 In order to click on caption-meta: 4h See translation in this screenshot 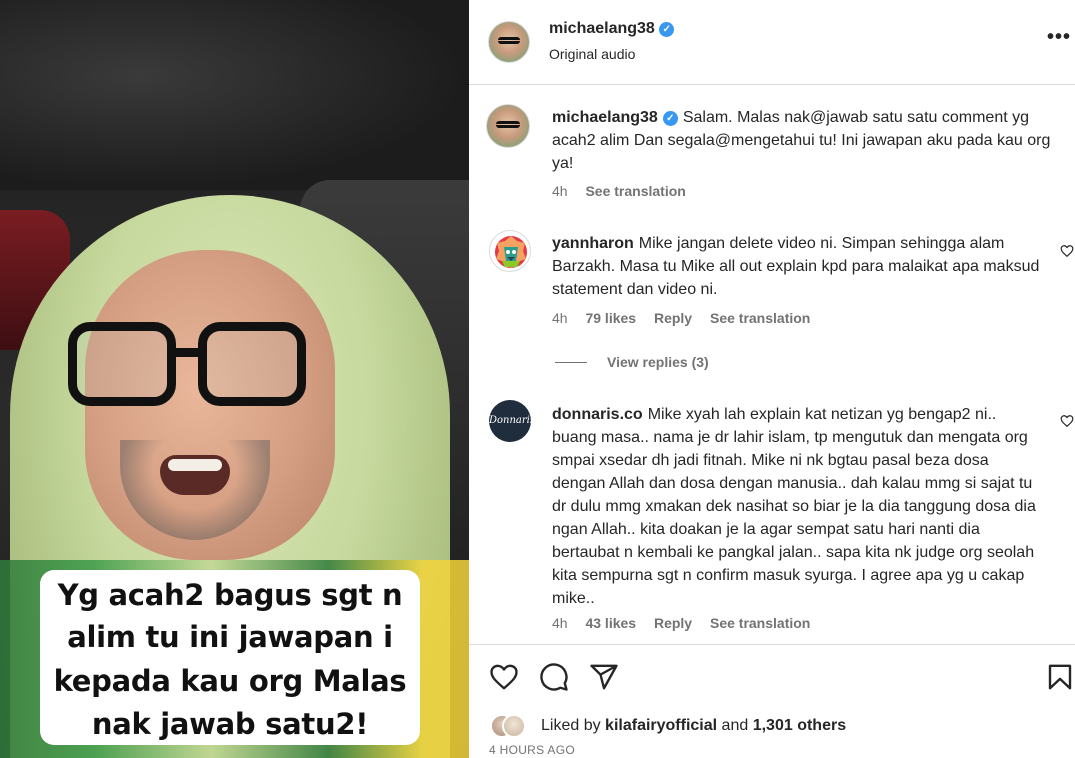, I will do `click(626, 191)`.